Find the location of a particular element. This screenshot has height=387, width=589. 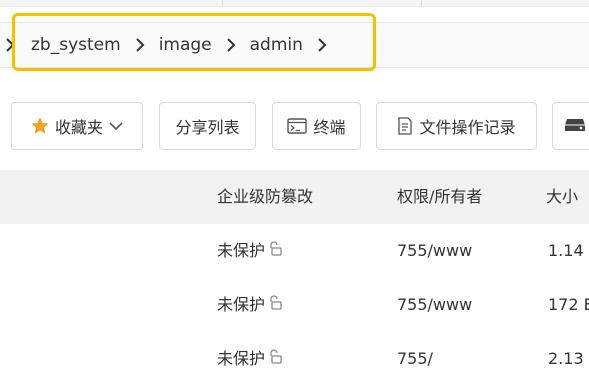

breadcrumb-highlight-box is located at coordinates (194, 42).